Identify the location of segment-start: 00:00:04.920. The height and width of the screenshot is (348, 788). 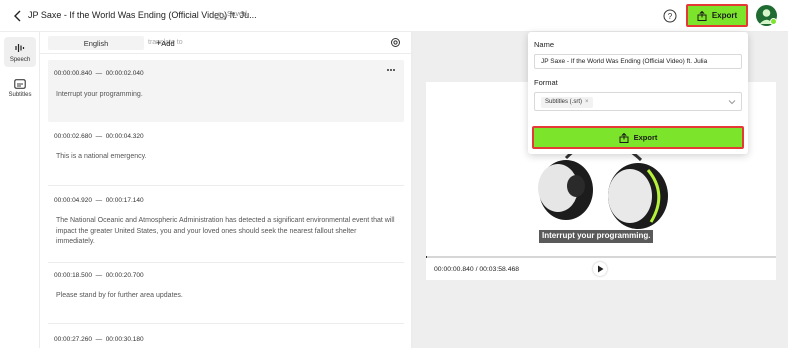
(73, 200).